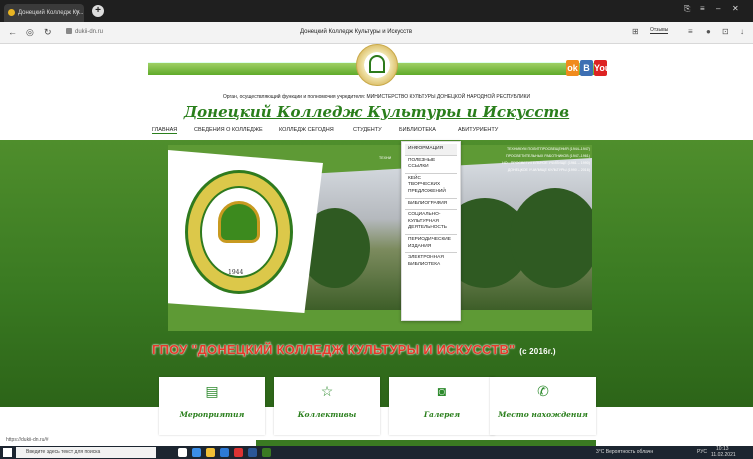  What do you see at coordinates (431, 222) in the screenshot?
I see `menu-item-sociocultural: СОЦИАЛЬНО-КУЛЬТУРНАЯ ДЕЯТЕЛЬНОСТЬ` at bounding box center [431, 222].